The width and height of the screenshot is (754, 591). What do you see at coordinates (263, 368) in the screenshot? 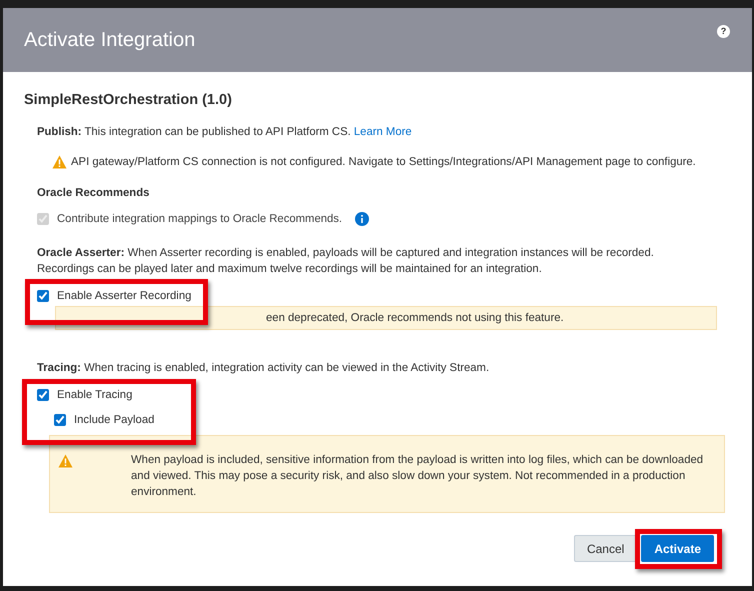
I see `tracing-description: Tracing: When tracing is enabled, integration activity can be viewed in the Activity Stream.` at bounding box center [263, 368].